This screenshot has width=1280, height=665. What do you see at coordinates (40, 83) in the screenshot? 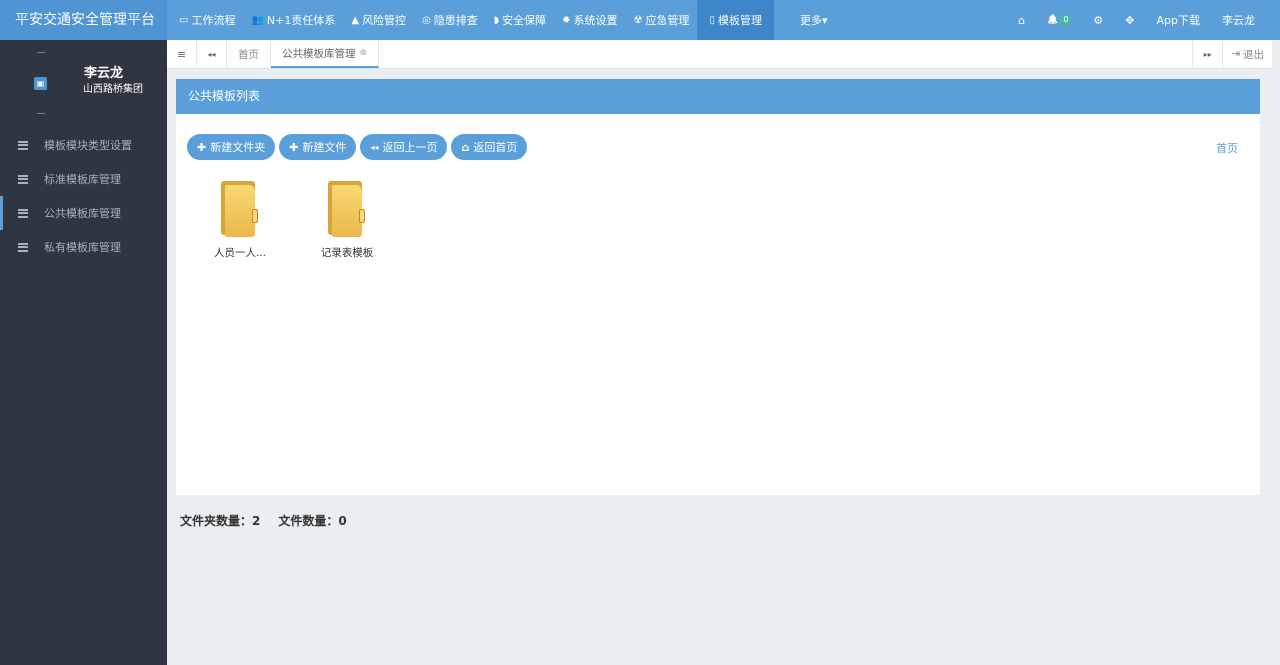
I see `avatar: ▣` at bounding box center [40, 83].